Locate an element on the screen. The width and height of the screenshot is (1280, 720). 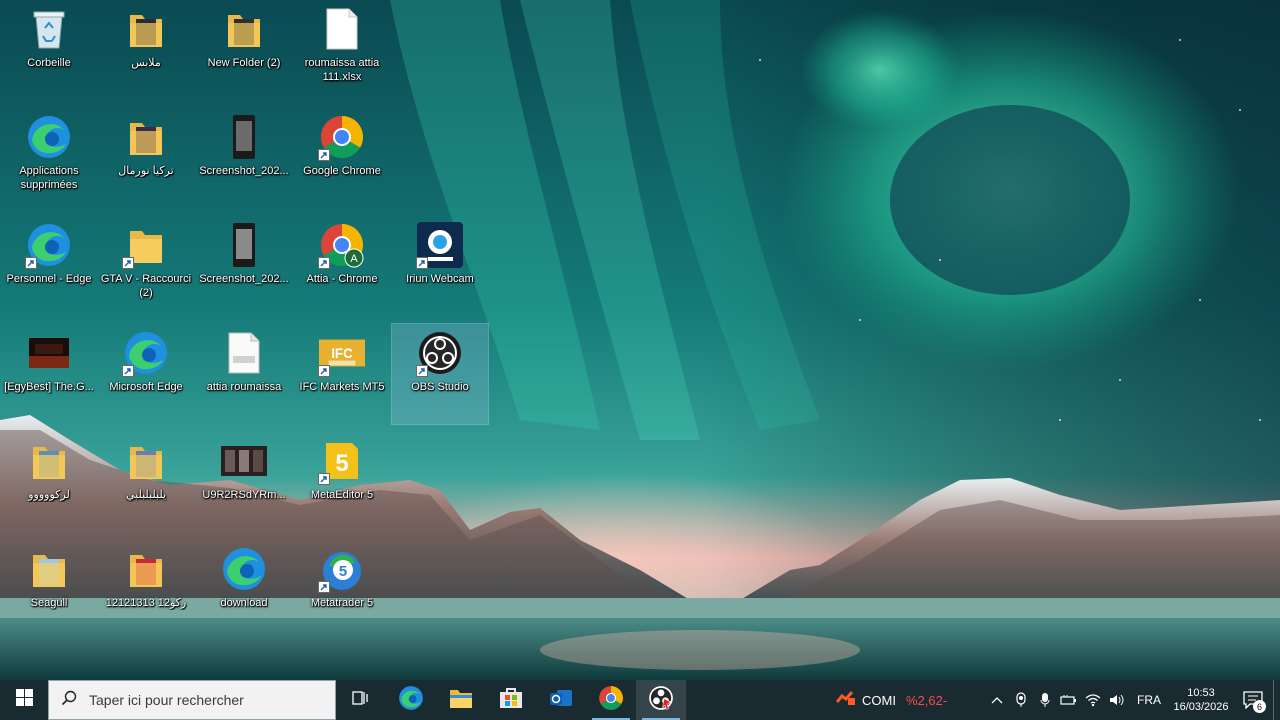
icon-label: Microsoft Edge is located at coordinates (146, 387).